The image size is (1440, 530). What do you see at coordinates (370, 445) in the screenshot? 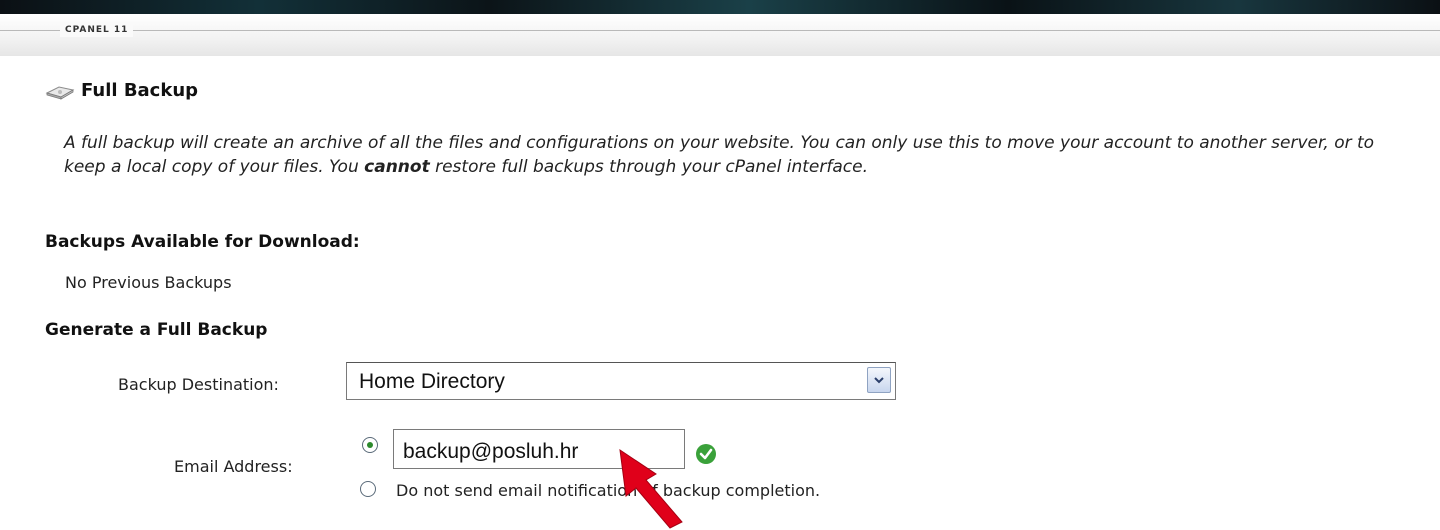
I see `email-radio` at bounding box center [370, 445].